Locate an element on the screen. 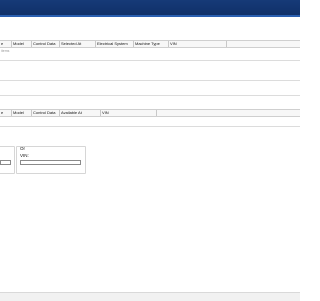  column-header-available-at: Available At is located at coordinates (80, 113).